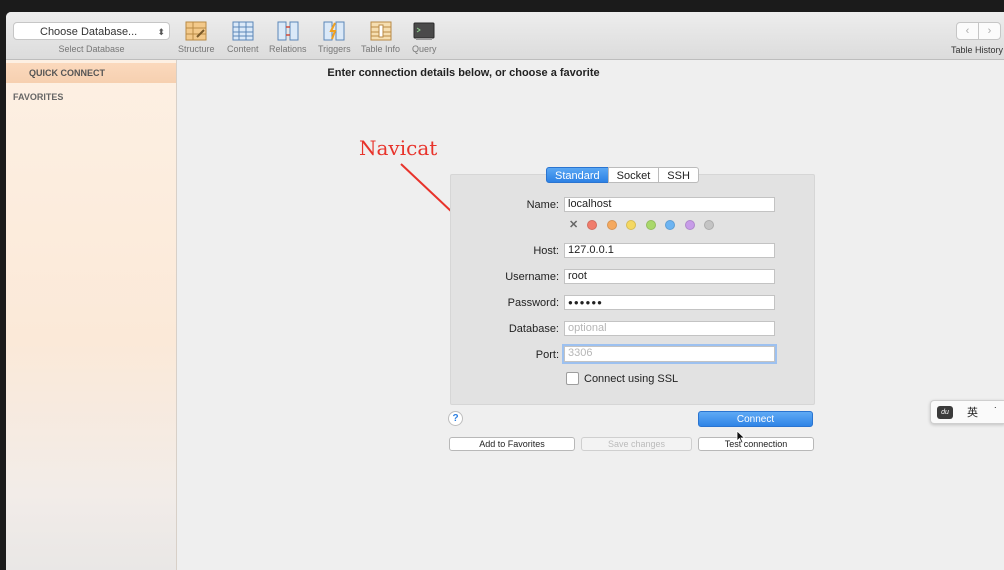  Describe the element at coordinates (972, 412) in the screenshot. I see `ime-language-indicator: 英` at that location.